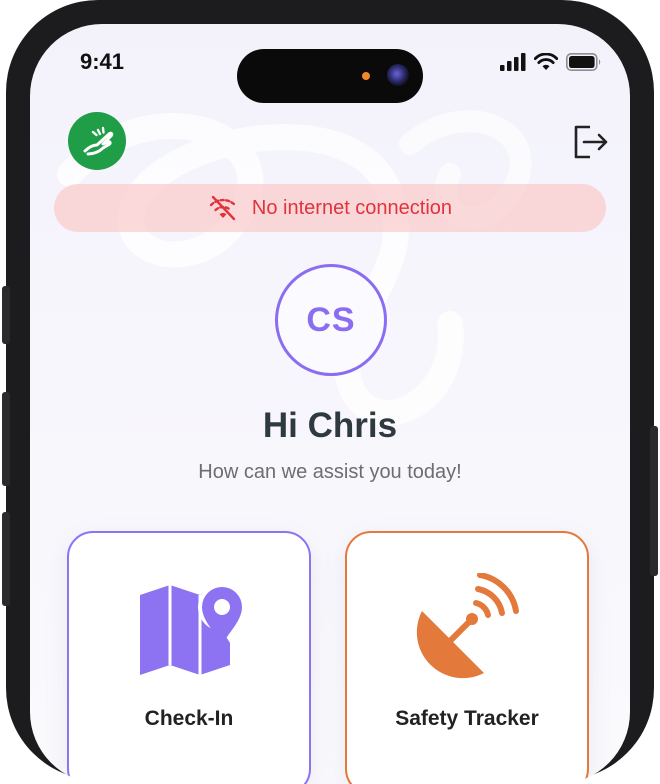  I want to click on hand-pointer-icon, so click(97, 141).